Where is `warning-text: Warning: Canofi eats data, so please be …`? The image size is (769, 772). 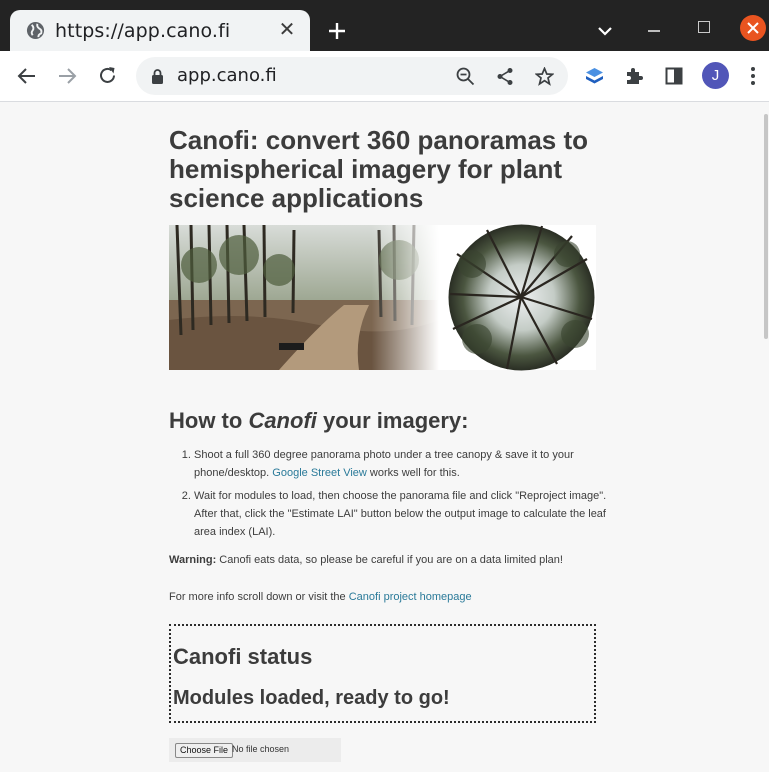 warning-text: Warning: Canofi eats data, so please be … is located at coordinates (384, 560).